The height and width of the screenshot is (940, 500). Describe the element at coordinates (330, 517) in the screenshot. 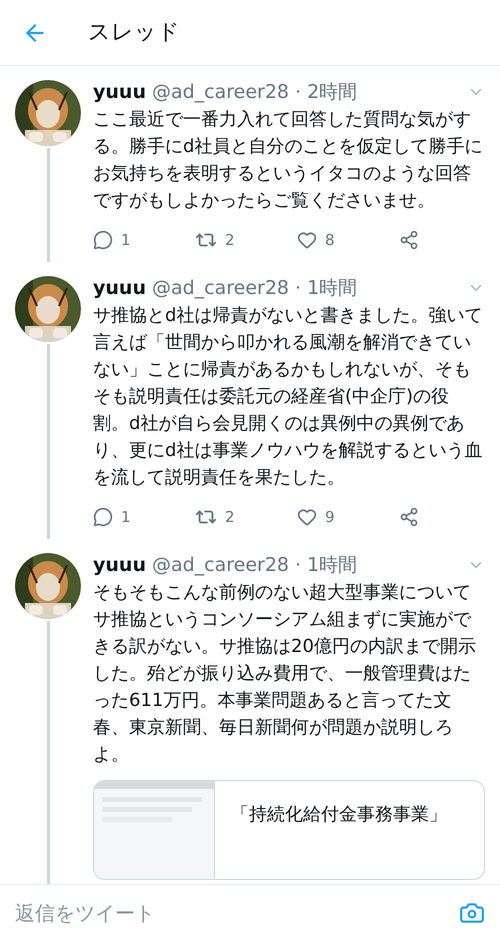

I see `like-count: 9` at that location.